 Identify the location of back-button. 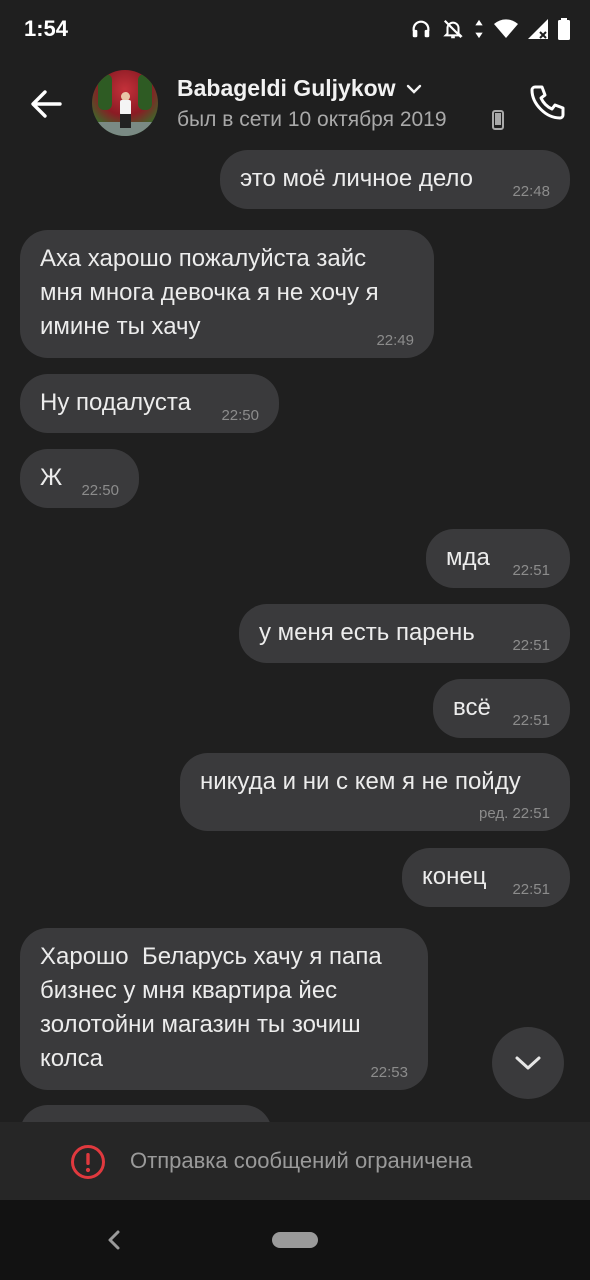
(46, 104).